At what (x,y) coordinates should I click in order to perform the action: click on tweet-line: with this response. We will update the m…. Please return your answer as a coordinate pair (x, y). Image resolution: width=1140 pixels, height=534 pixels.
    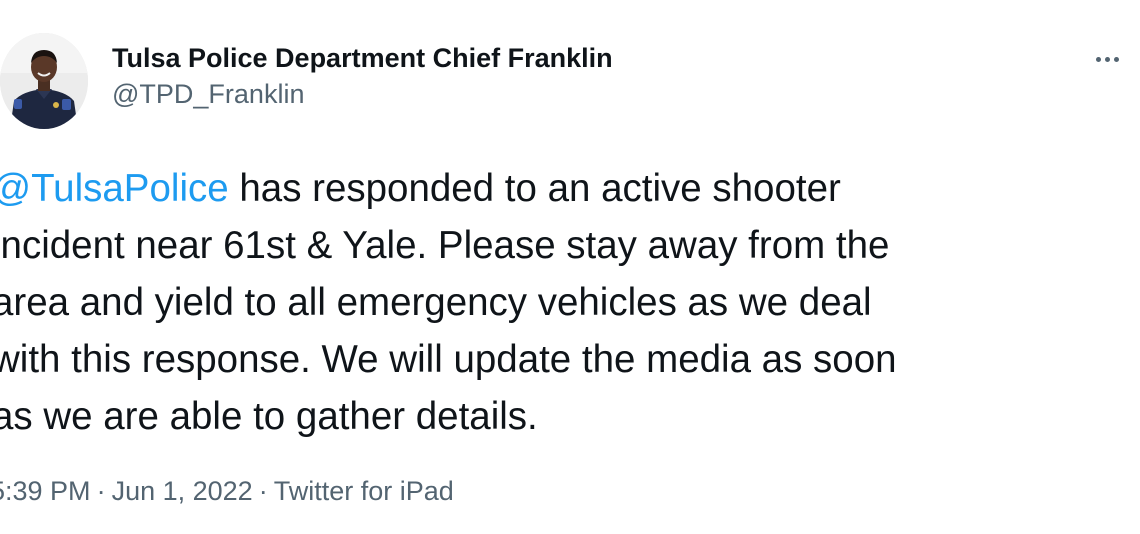
    Looking at the image, I should click on (448, 359).